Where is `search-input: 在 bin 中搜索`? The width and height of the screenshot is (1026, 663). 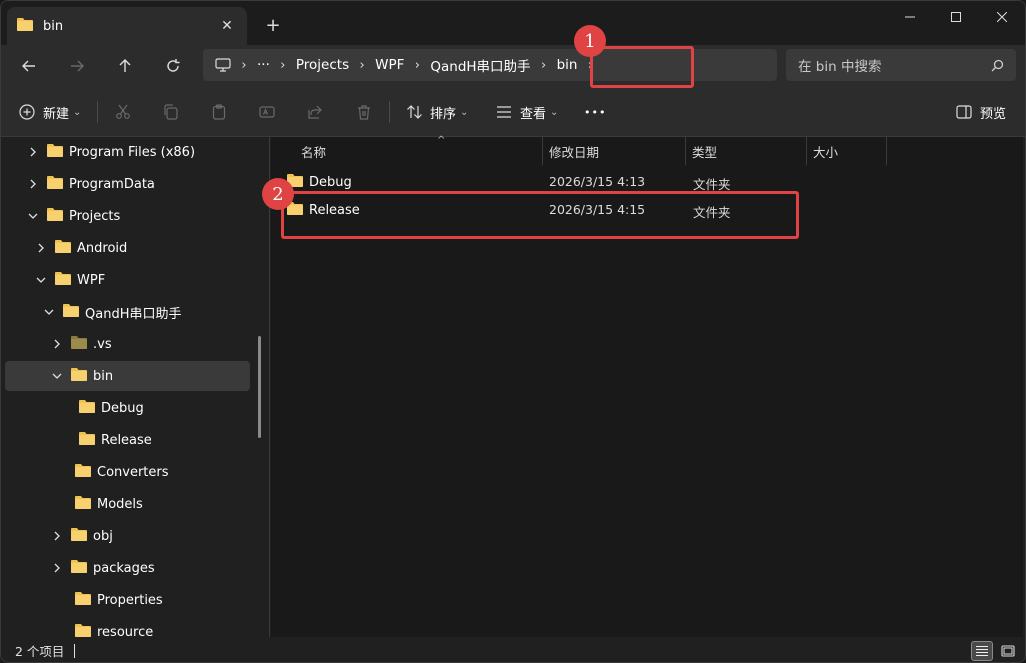
search-input: 在 bin 中搜索 is located at coordinates (901, 65).